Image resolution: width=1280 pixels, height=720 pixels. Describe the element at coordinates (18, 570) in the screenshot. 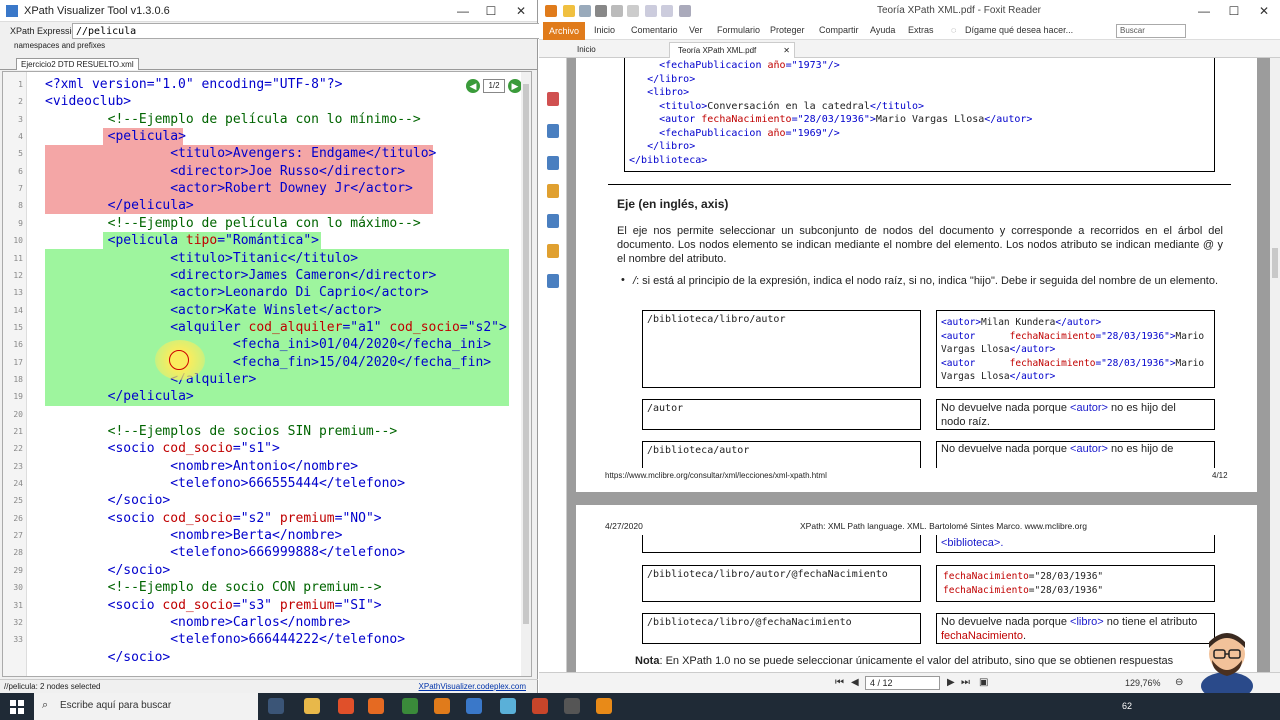

I see `line-number: 29` at that location.